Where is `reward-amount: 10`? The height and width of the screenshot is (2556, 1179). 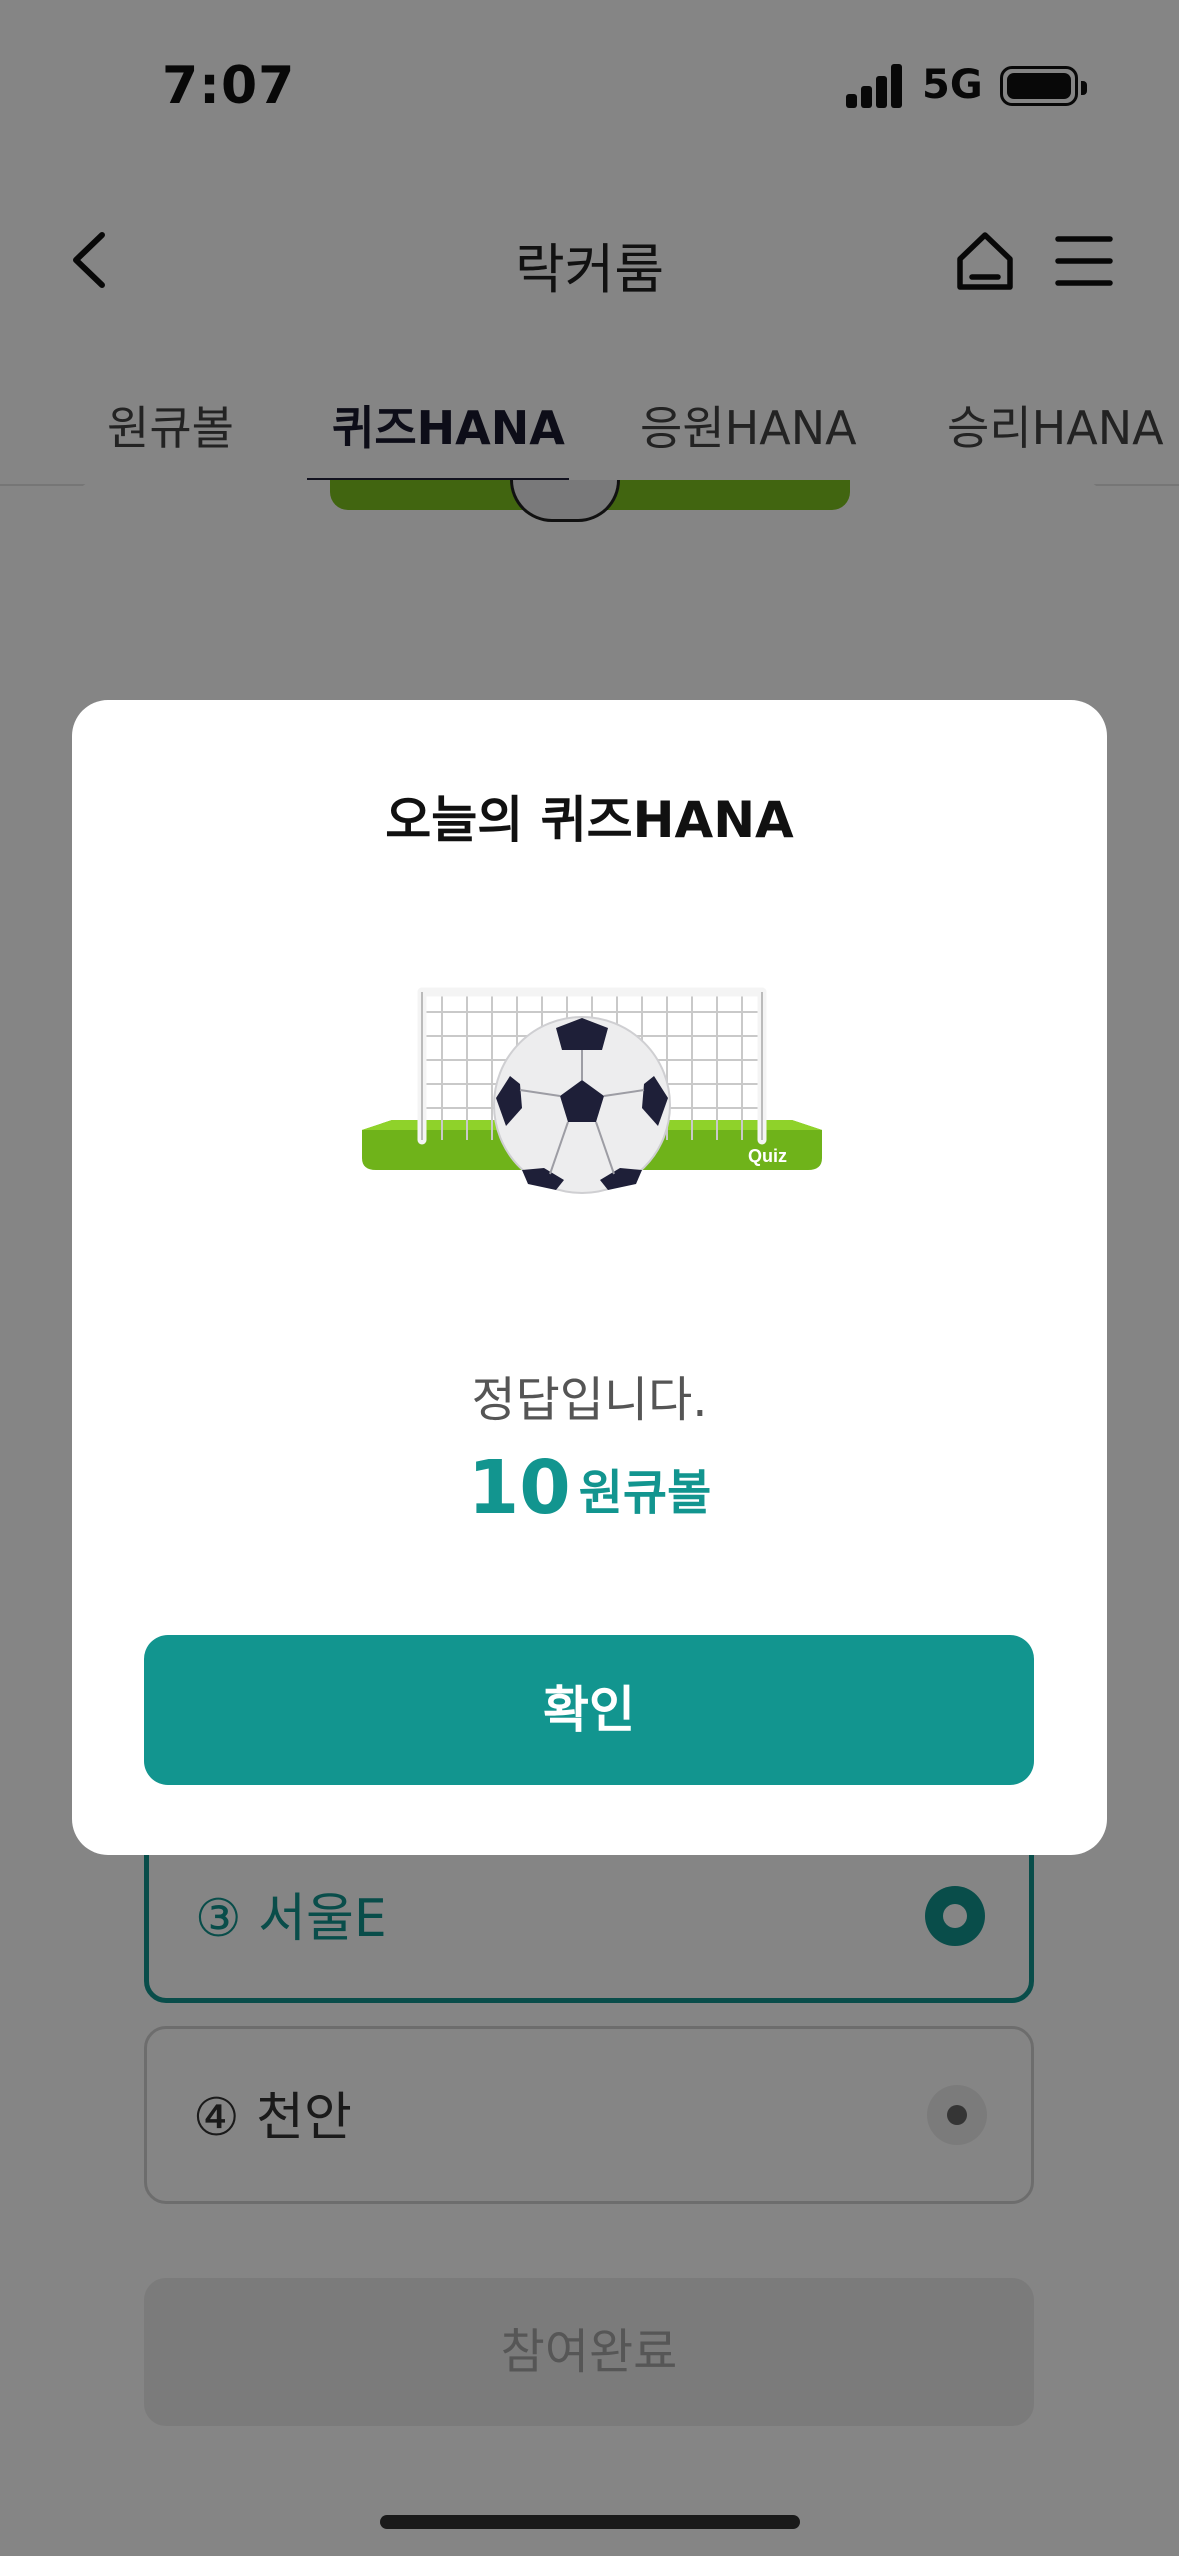 reward-amount: 10 is located at coordinates (519, 1488).